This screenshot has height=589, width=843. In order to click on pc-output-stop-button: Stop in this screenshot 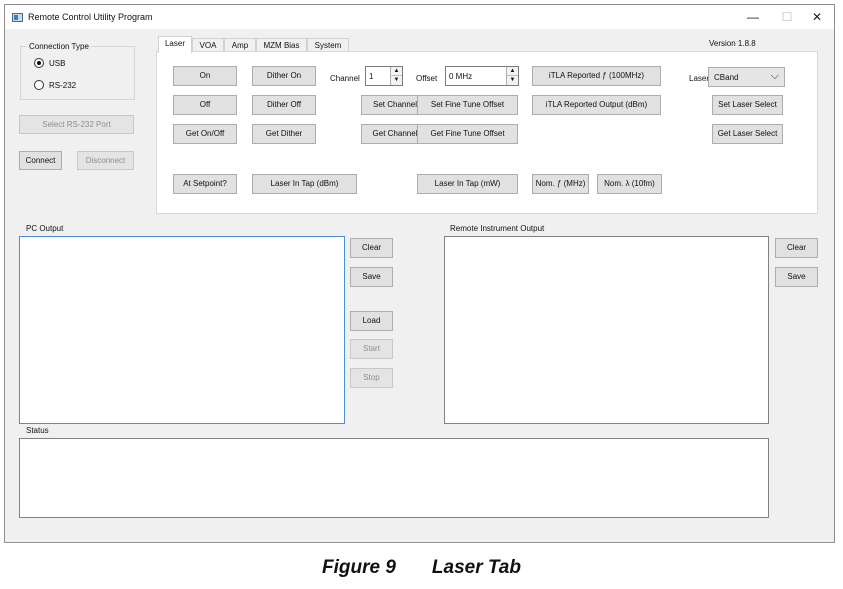, I will do `click(371, 378)`.